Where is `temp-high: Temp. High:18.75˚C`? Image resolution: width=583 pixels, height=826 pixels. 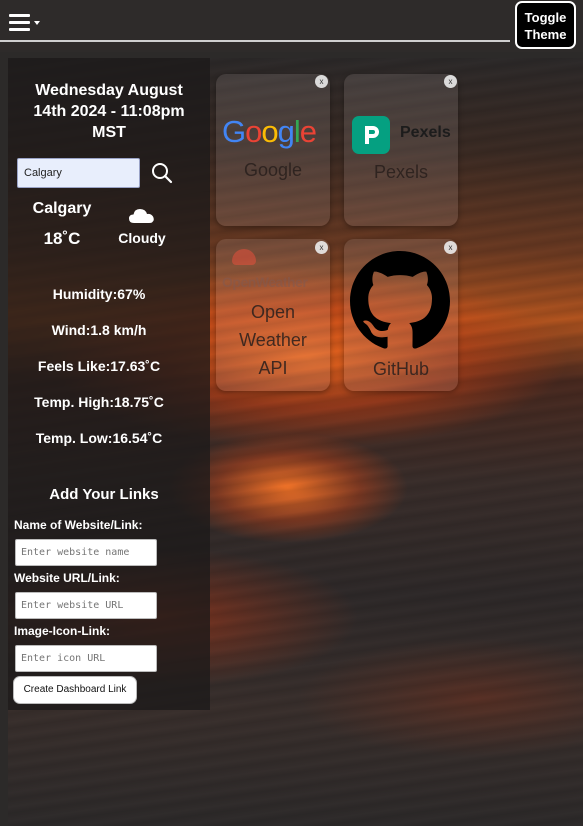
temp-high: Temp. High:18.75˚C is located at coordinates (99, 402).